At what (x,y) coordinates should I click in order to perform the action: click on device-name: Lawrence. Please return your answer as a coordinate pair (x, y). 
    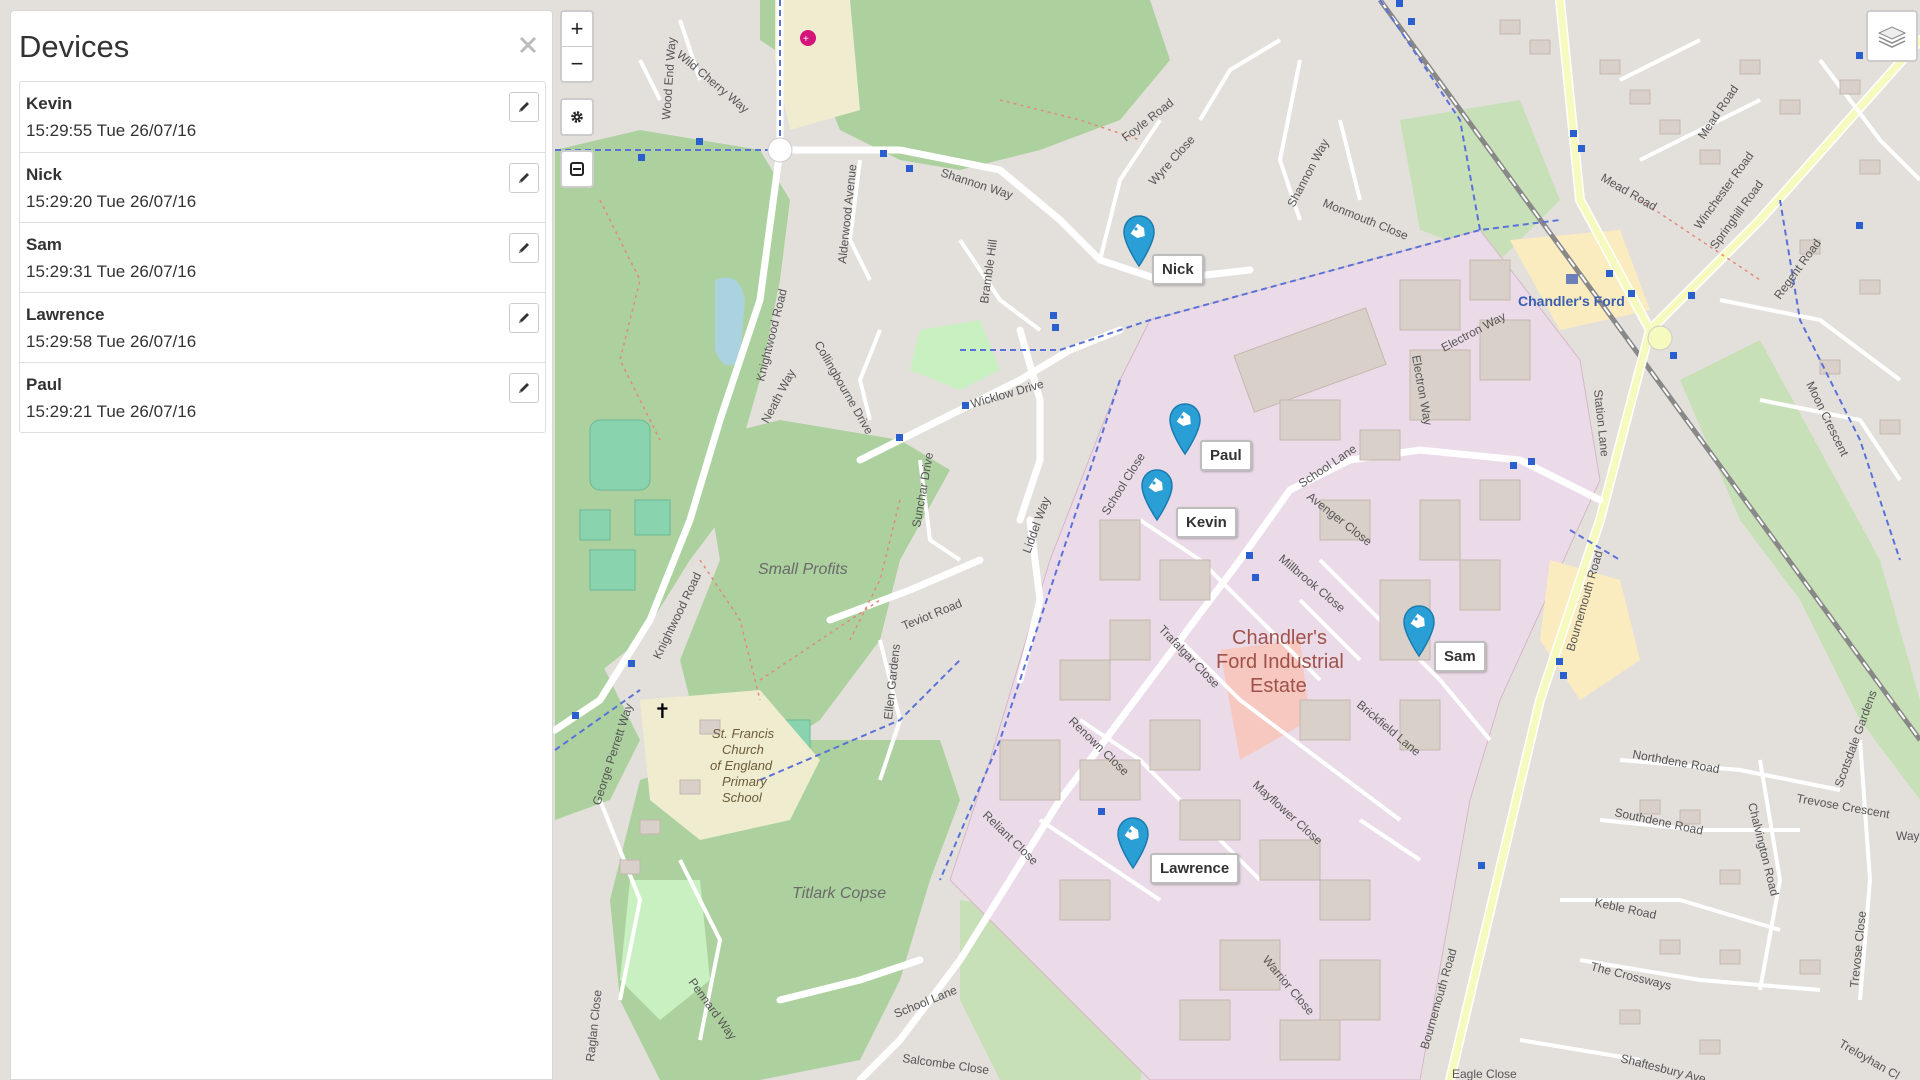
    Looking at the image, I should click on (65, 314).